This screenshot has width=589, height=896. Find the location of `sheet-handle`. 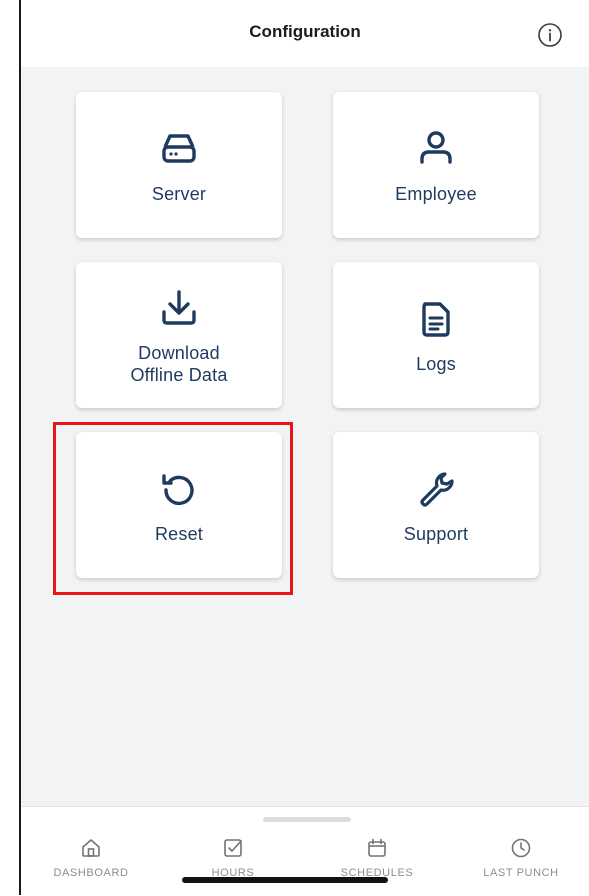

sheet-handle is located at coordinates (307, 819).